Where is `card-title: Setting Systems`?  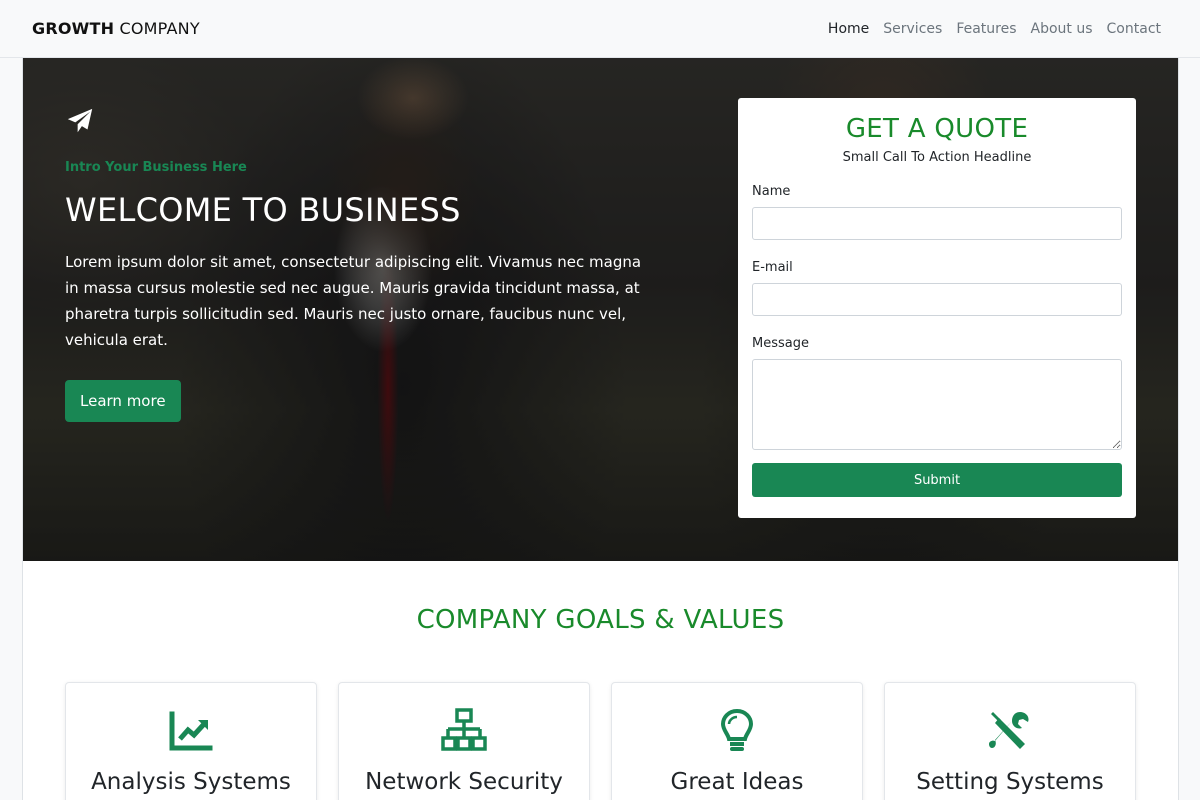 card-title: Setting Systems is located at coordinates (1010, 782).